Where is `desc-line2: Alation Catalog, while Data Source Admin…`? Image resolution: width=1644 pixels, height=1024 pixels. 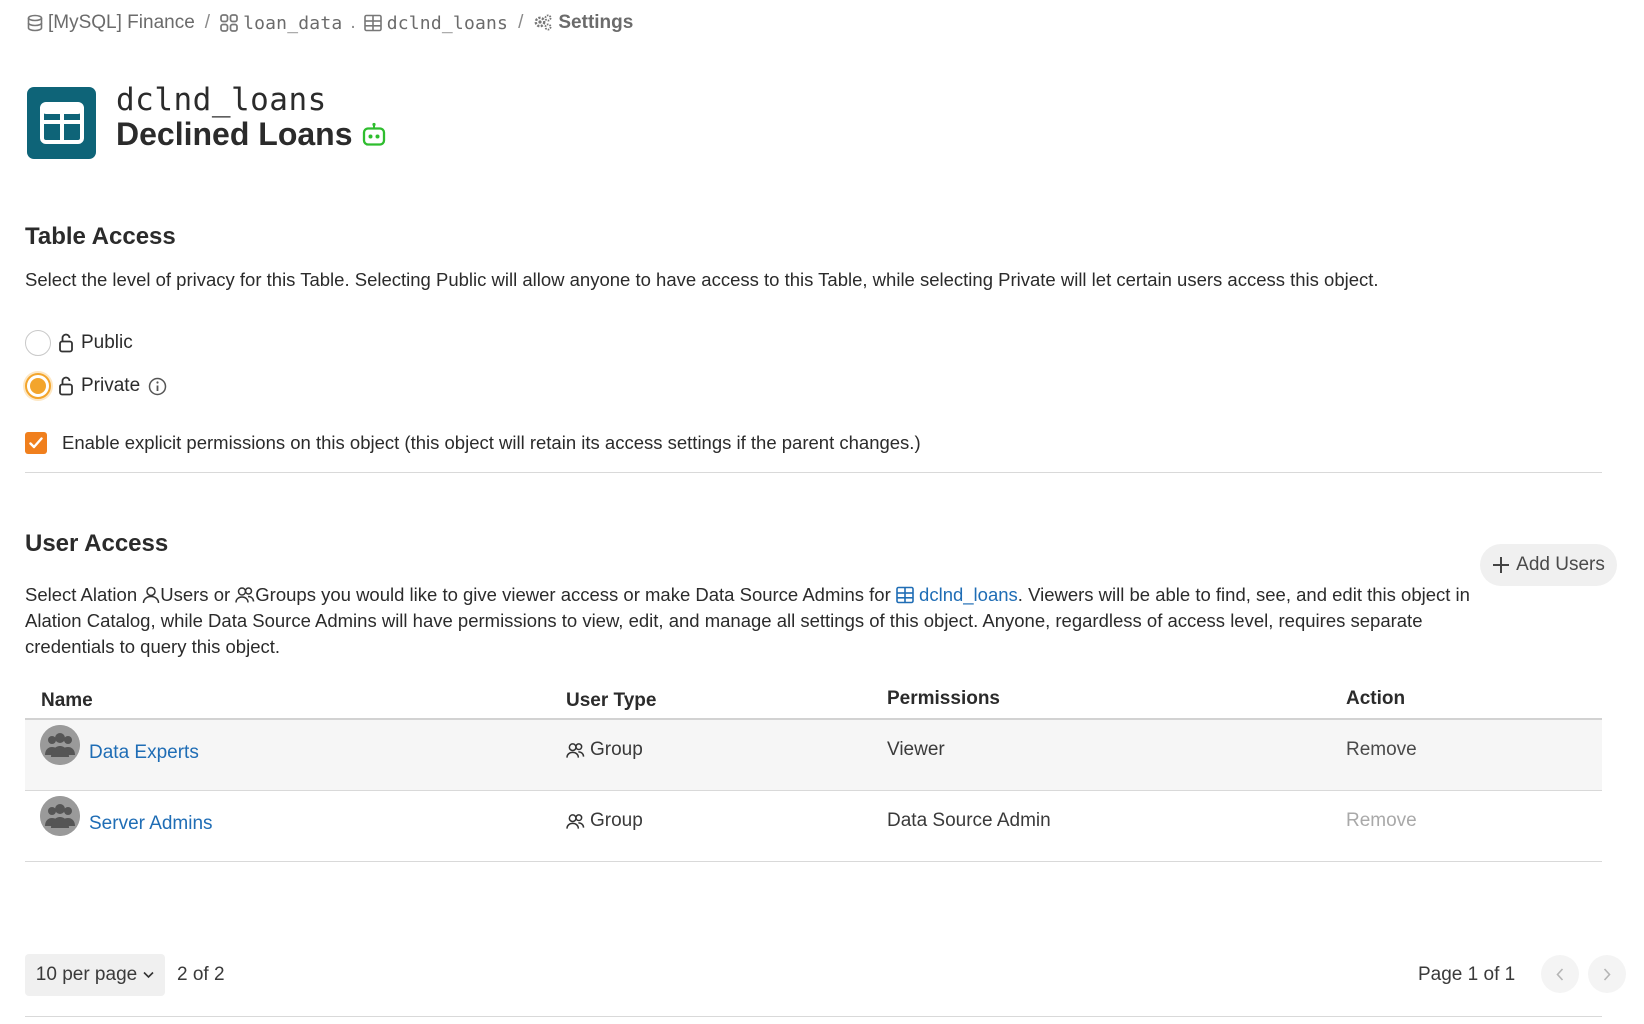 desc-line2: Alation Catalog, while Data Source Admin… is located at coordinates (724, 620).